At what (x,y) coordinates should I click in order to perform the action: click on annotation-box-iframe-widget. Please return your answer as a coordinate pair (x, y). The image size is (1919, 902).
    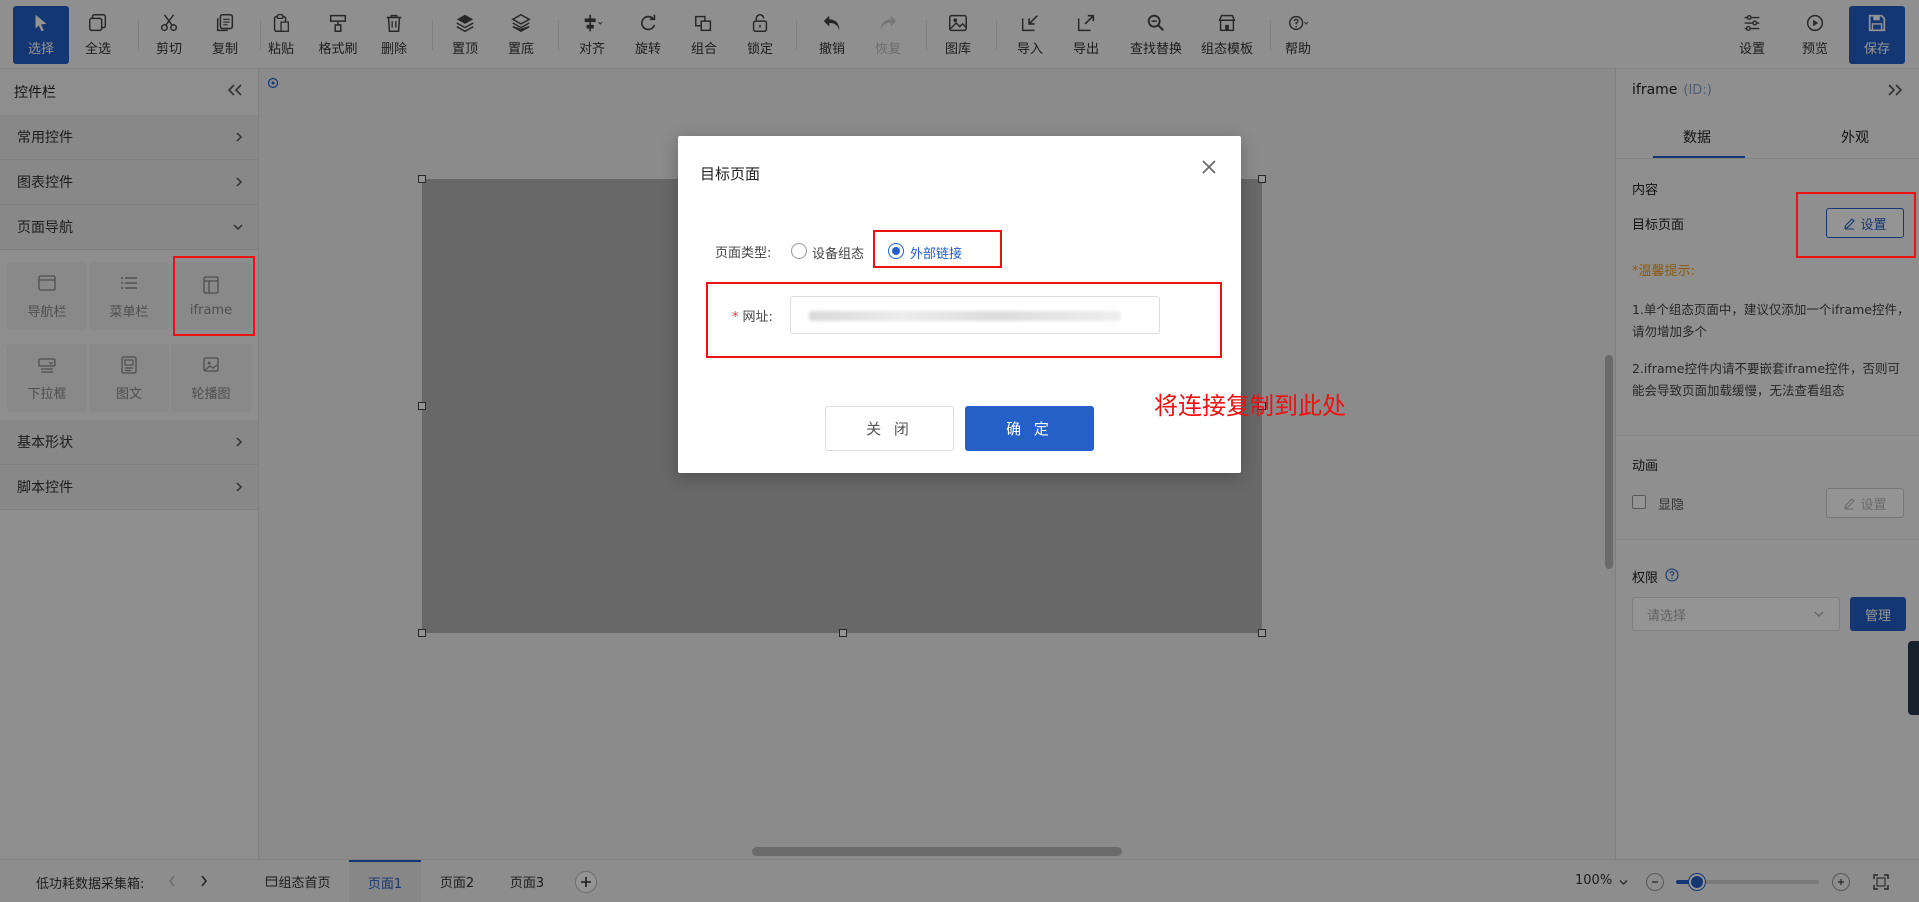
    Looking at the image, I should click on (214, 296).